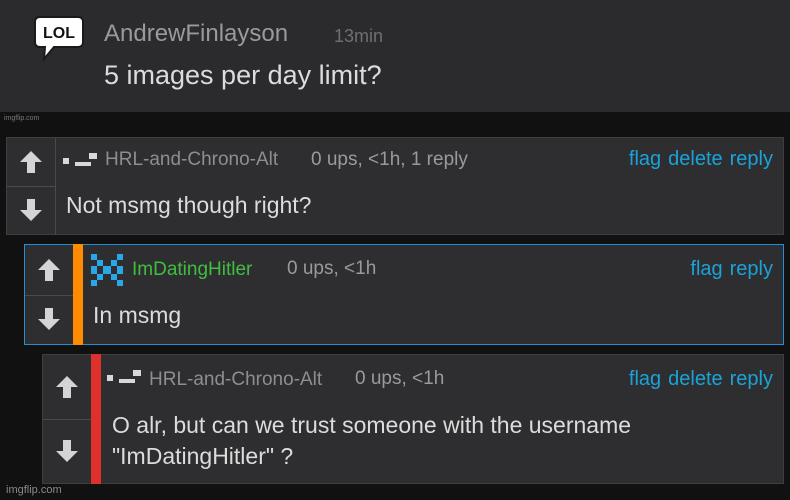 This screenshot has width=790, height=500. What do you see at coordinates (59, 33) in the screenshot?
I see `svg-text: LOL` at bounding box center [59, 33].